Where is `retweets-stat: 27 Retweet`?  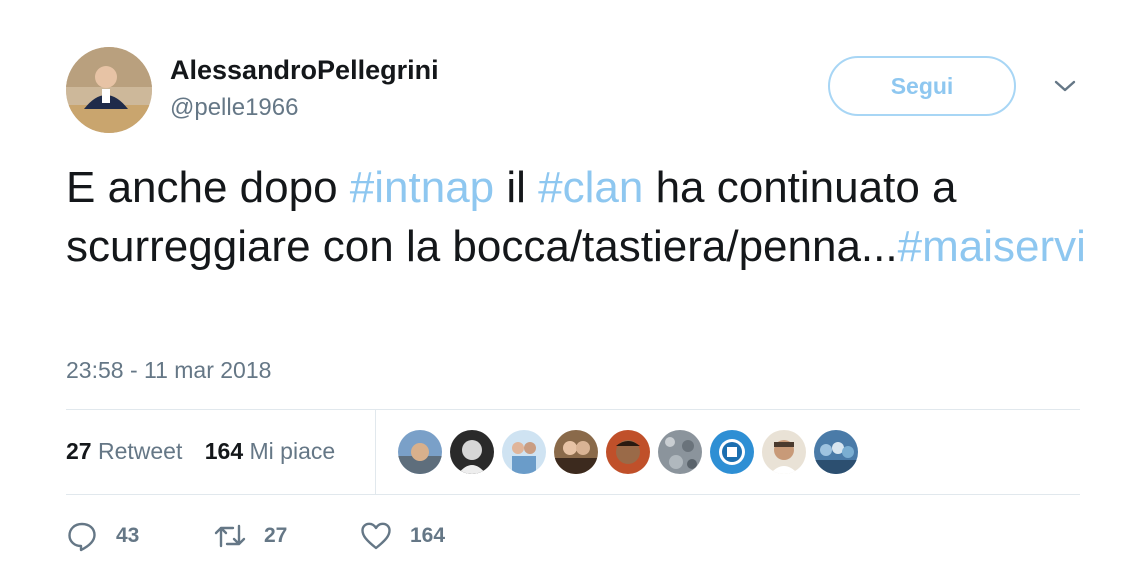
retweets-stat: 27 Retweet is located at coordinates (124, 451).